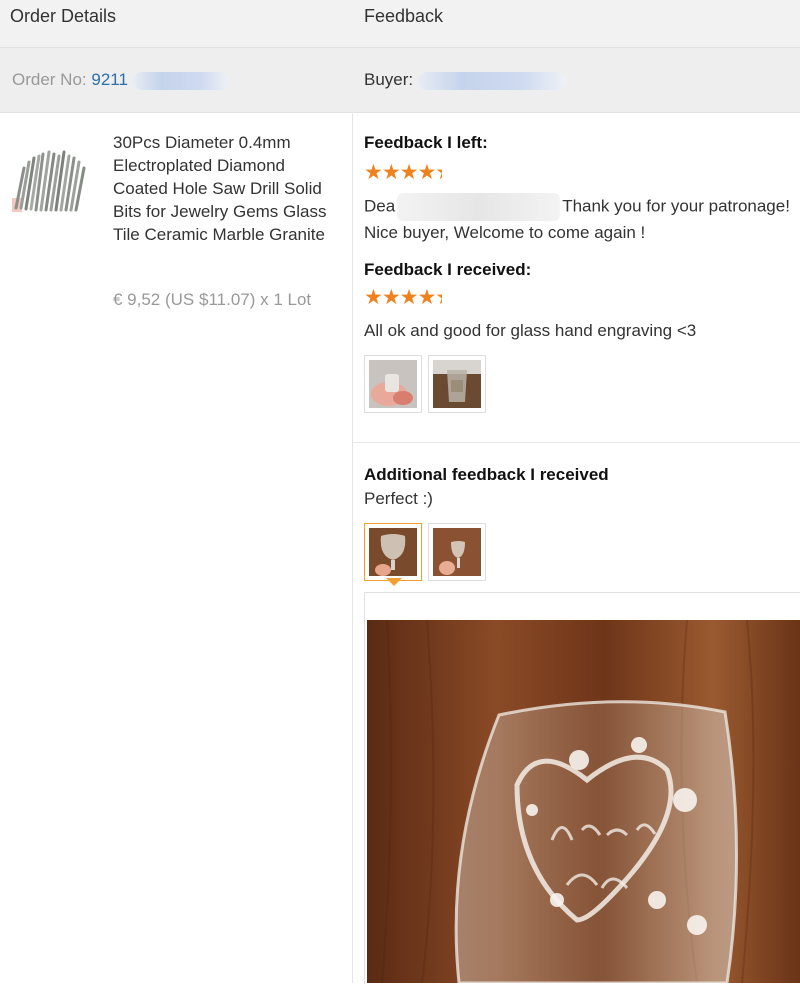  I want to click on feedback-left-heading: Feedback I left:, so click(426, 142).